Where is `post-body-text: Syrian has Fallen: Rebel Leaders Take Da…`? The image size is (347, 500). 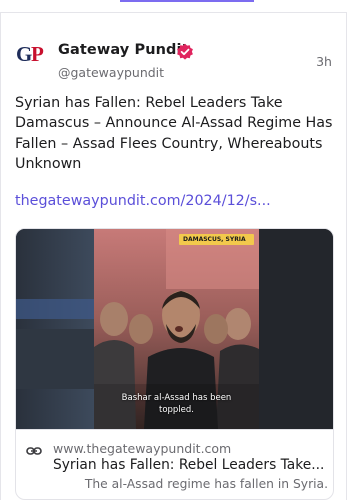 post-body-text: Syrian has Fallen: Rebel Leaders Take Da… is located at coordinates (174, 133).